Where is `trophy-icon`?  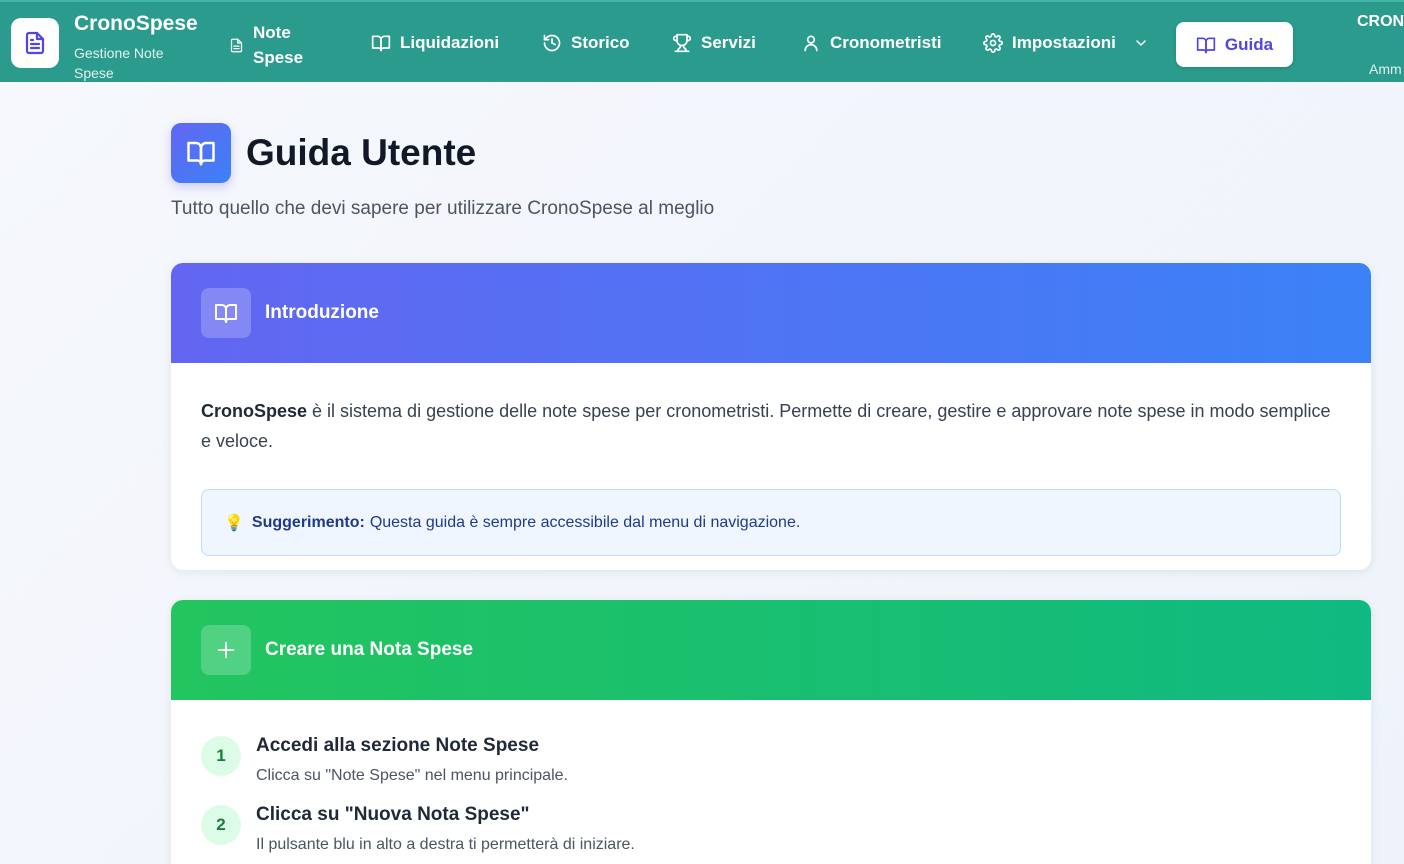 trophy-icon is located at coordinates (682, 43).